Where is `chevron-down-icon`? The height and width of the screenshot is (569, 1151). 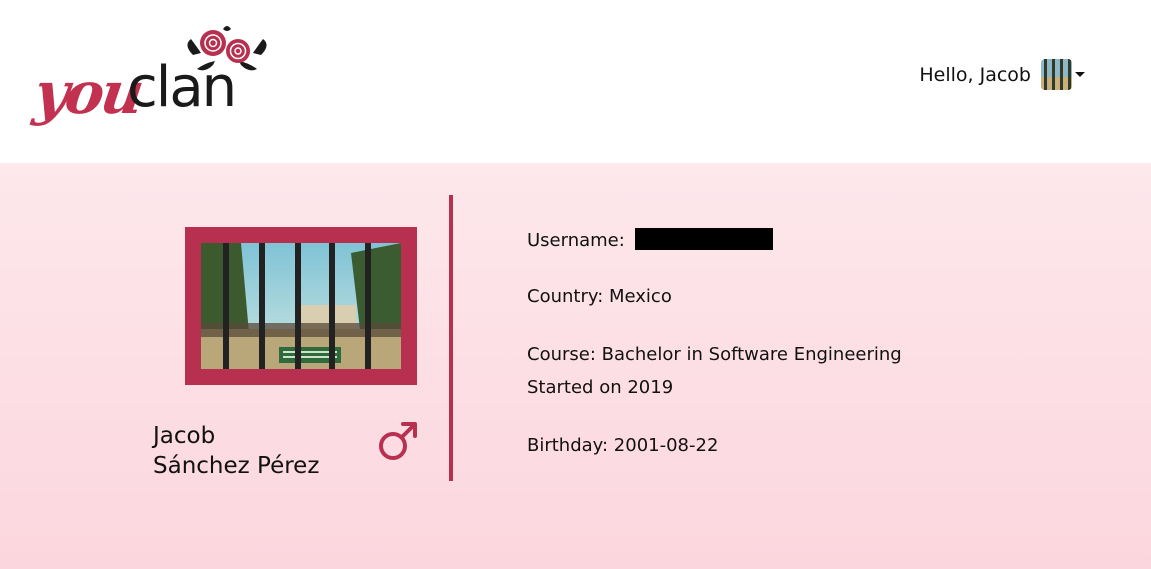
chevron-down-icon is located at coordinates (1080, 74).